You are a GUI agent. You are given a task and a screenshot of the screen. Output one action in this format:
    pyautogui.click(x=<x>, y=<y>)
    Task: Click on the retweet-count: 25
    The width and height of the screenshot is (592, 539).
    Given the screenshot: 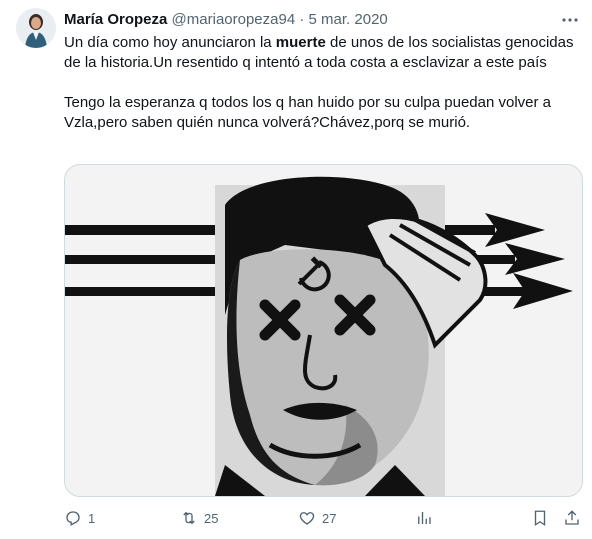 What is the action you would take?
    pyautogui.click(x=211, y=518)
    